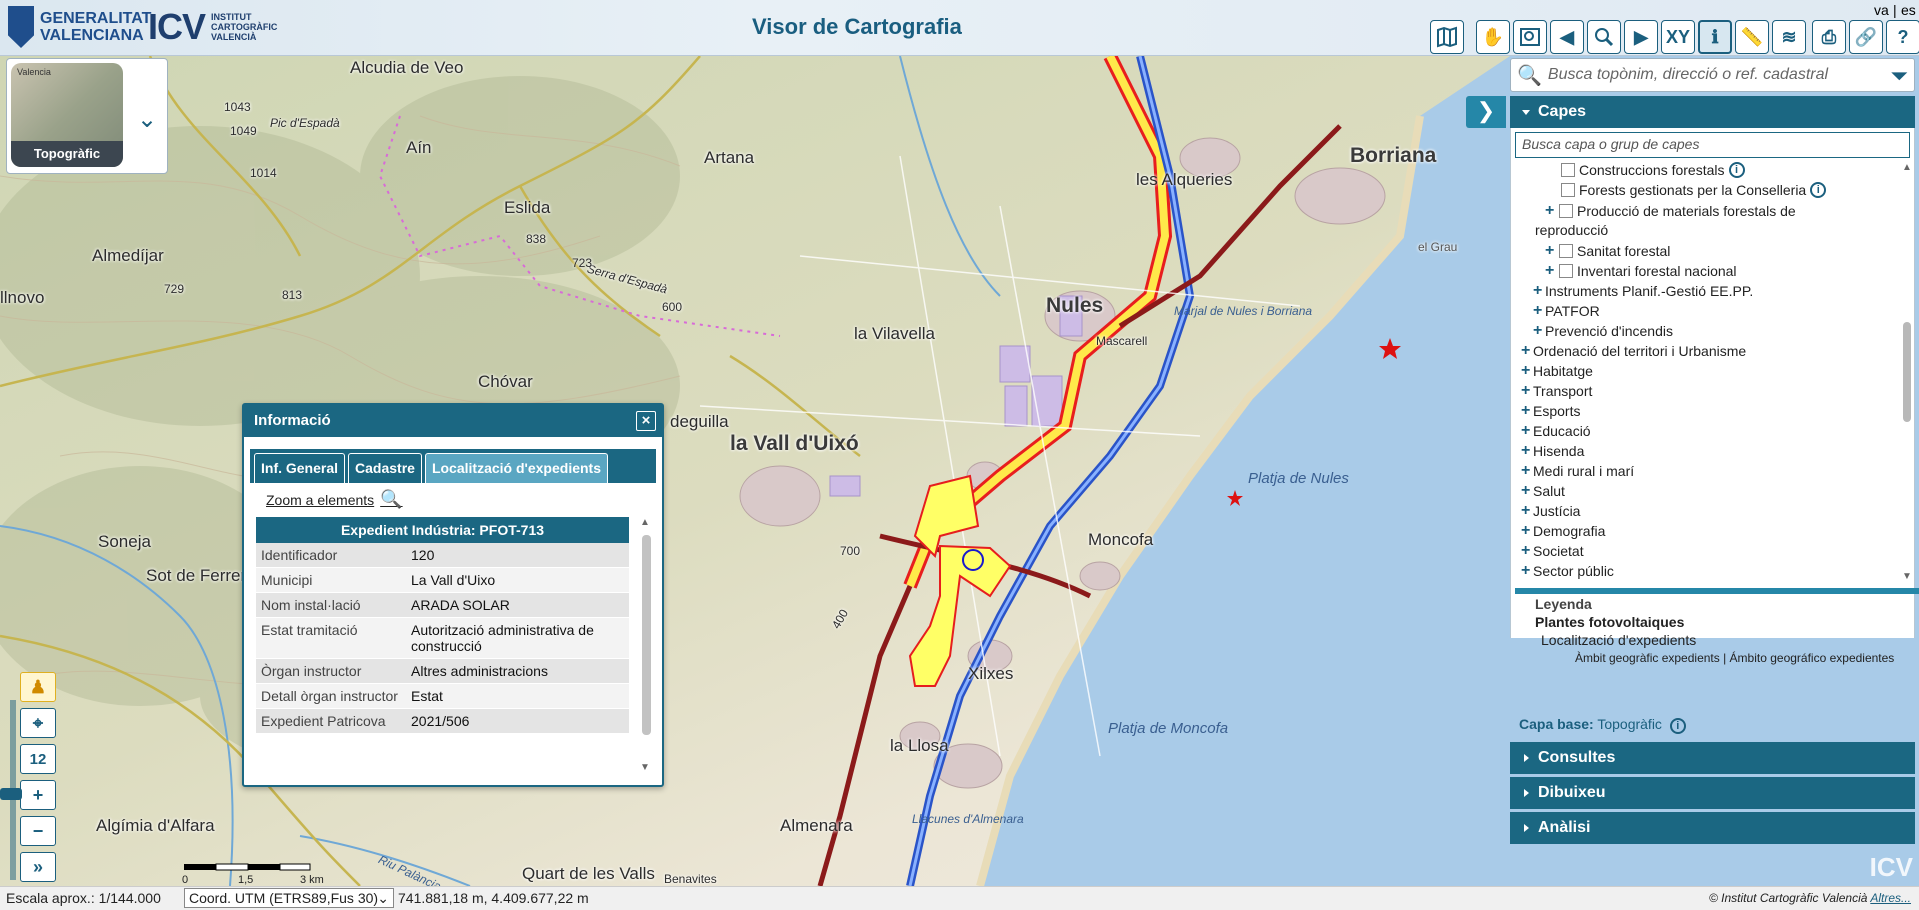  Describe the element at coordinates (1688, 75) in the screenshot. I see `search-input: Busca topònim, direcció o ref. cadastral` at that location.